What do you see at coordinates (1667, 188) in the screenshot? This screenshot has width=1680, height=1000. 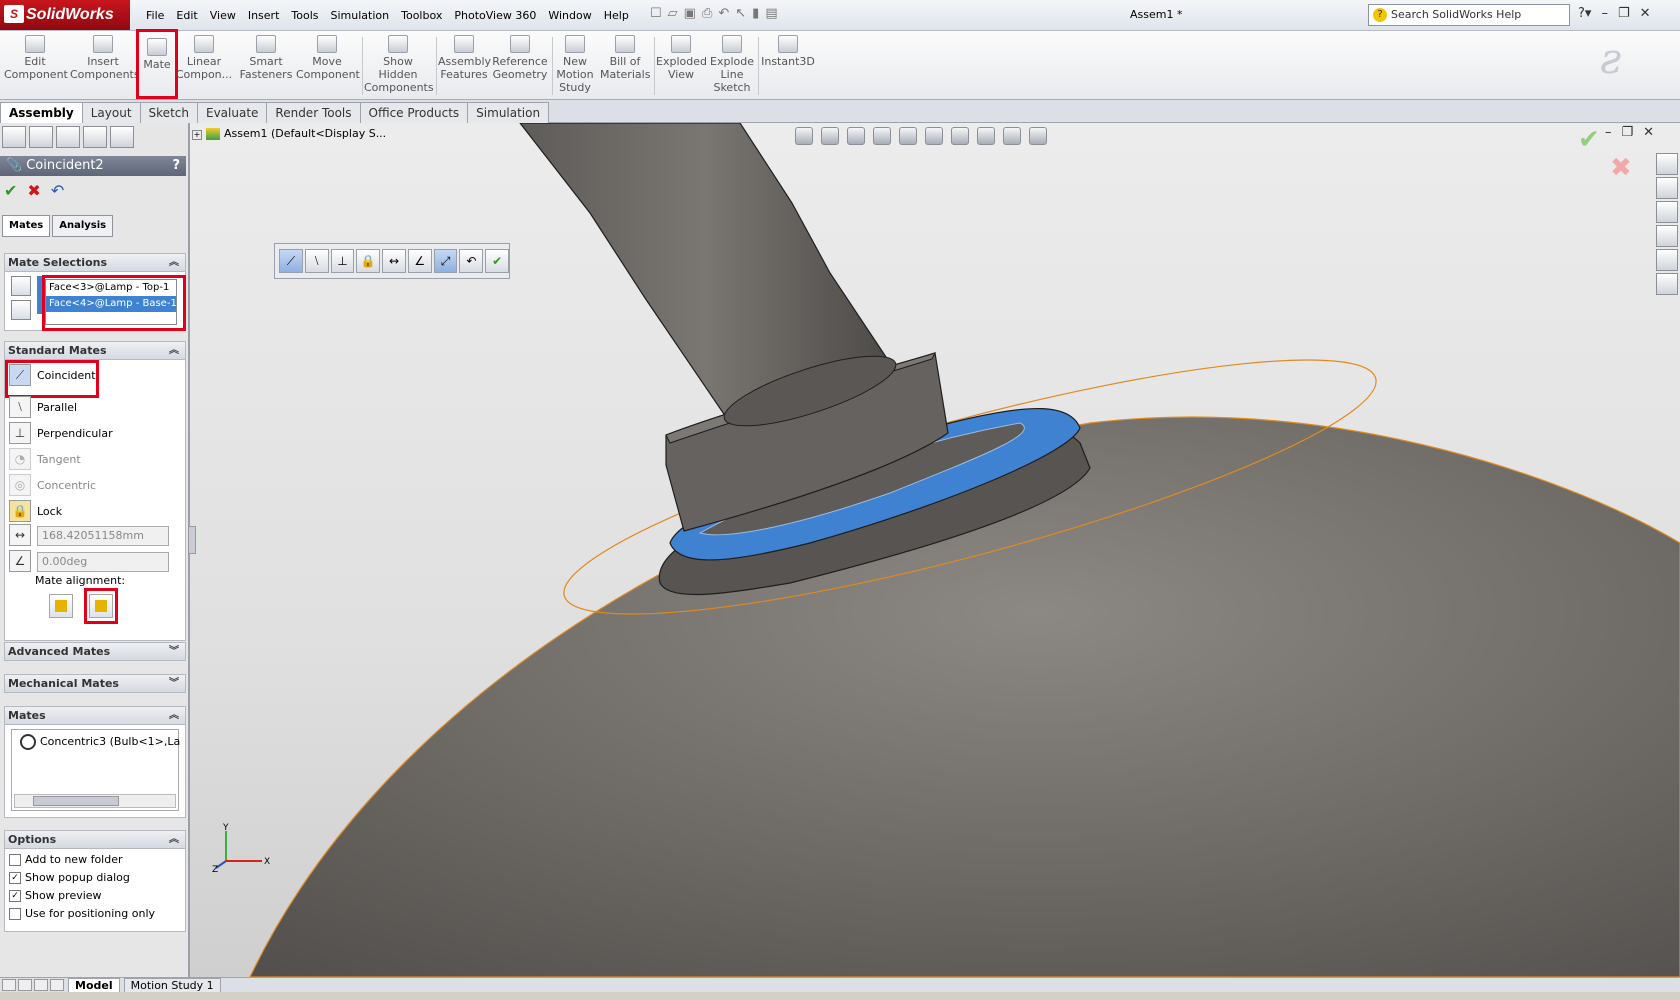 I see `design-library-icon` at bounding box center [1667, 188].